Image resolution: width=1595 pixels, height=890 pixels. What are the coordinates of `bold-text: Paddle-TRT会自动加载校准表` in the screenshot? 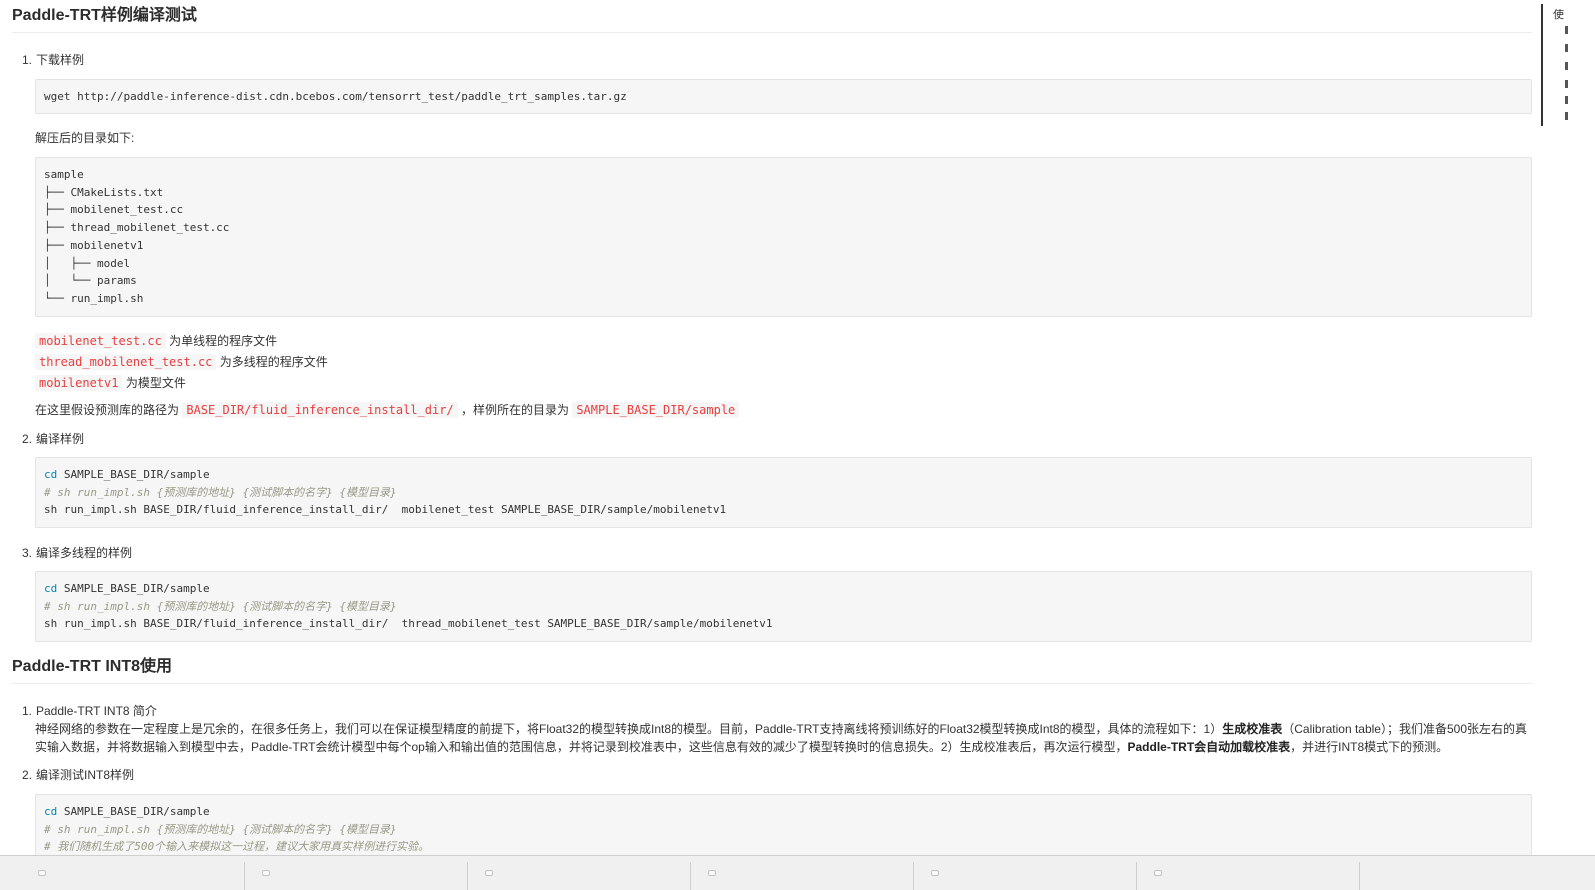 It's located at (1209, 747).